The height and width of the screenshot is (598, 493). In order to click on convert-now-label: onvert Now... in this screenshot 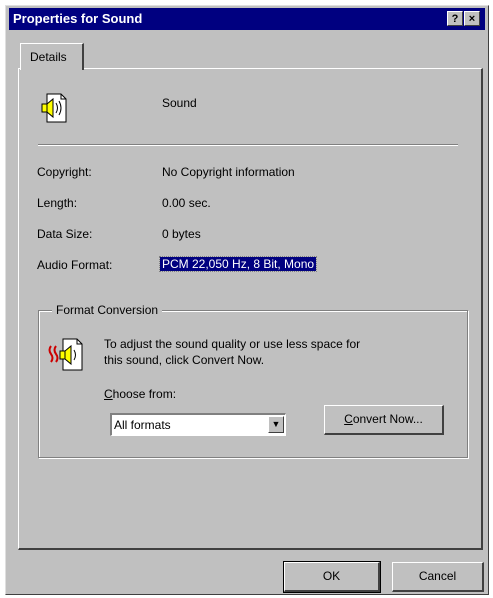, I will do `click(387, 419)`.